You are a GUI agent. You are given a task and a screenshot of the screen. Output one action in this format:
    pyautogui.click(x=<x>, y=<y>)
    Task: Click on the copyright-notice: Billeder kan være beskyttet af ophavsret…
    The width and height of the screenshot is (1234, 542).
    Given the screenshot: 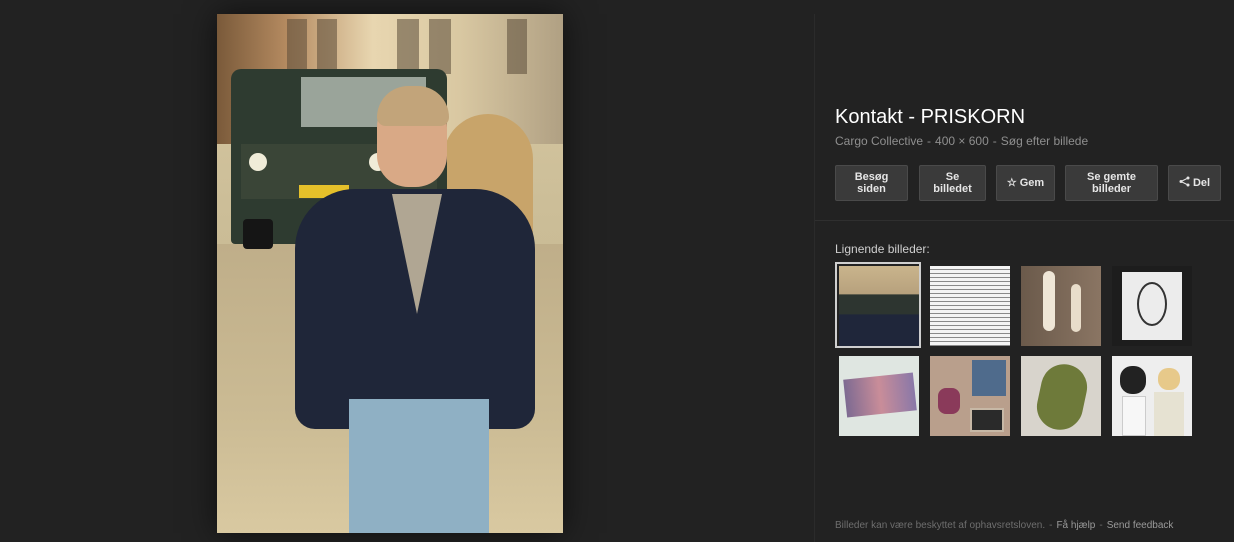 What is the action you would take?
    pyautogui.click(x=940, y=525)
    